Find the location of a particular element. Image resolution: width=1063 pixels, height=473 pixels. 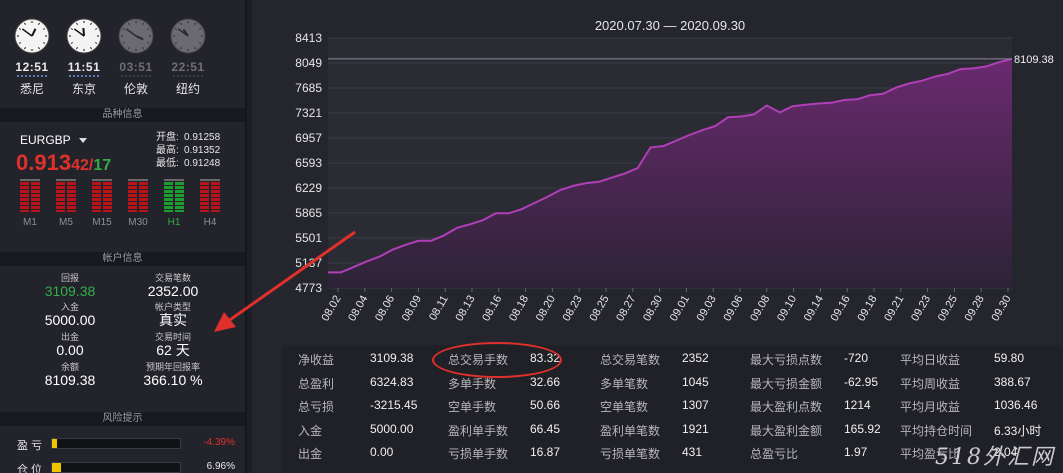

timeframe-m15: M15 is located at coordinates (102, 203).